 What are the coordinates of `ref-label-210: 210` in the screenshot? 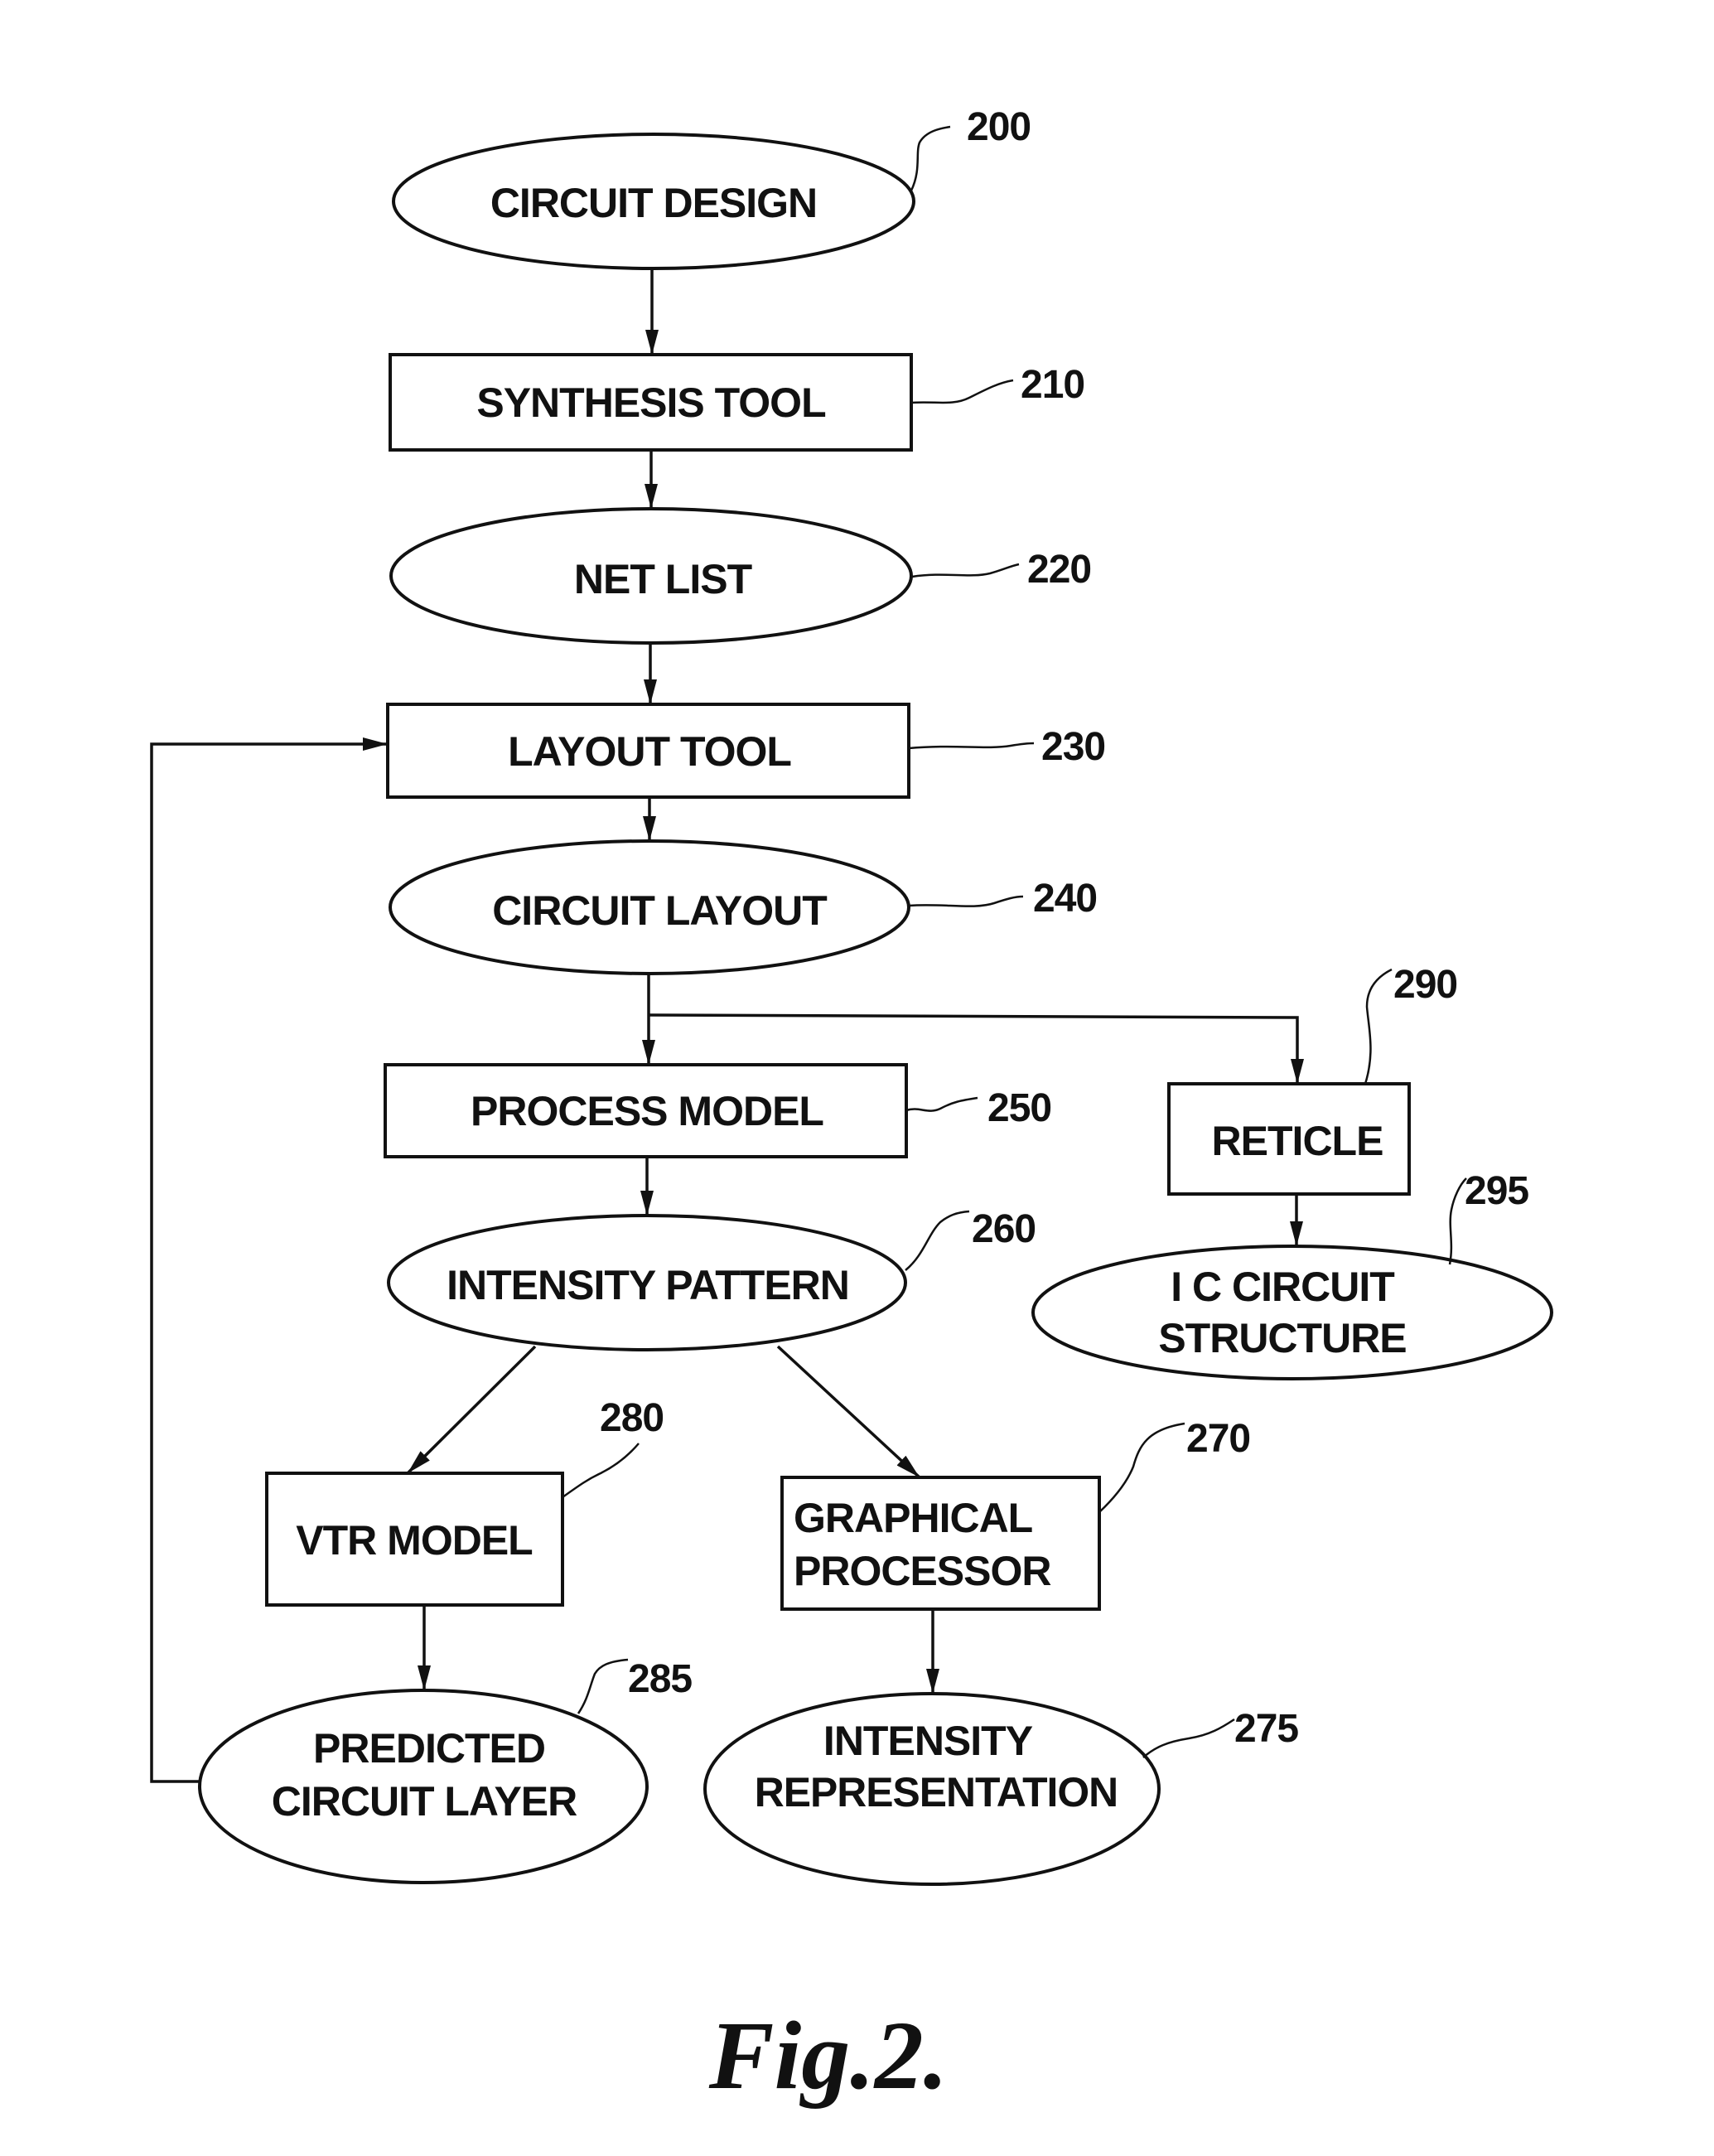 It's located at (1053, 385).